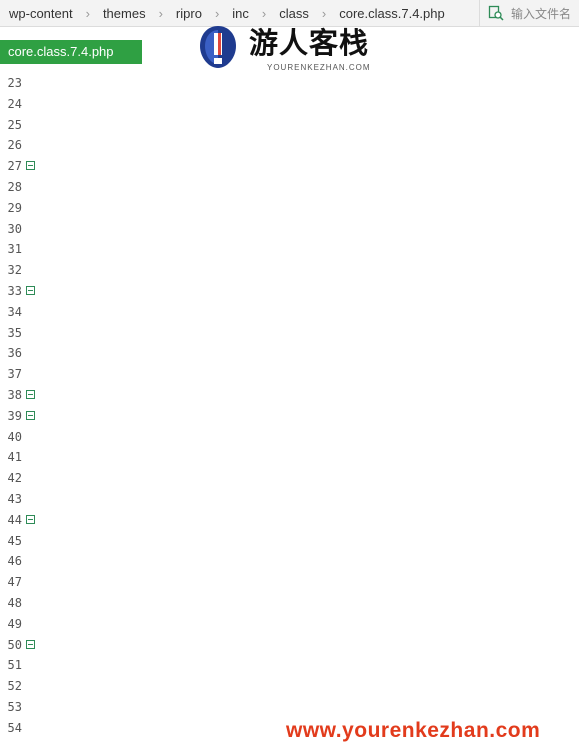  What do you see at coordinates (14, 706) in the screenshot?
I see `line-number: 53` at bounding box center [14, 706].